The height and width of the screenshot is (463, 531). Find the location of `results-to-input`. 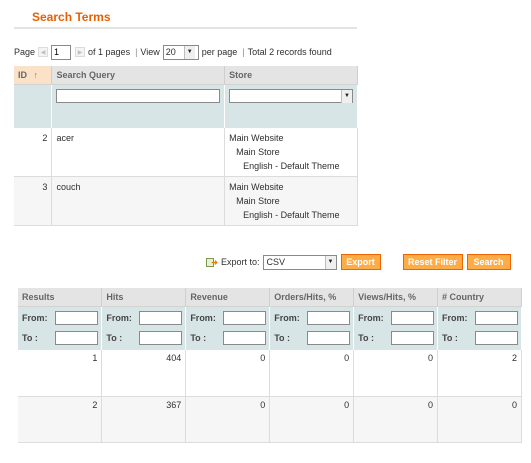

results-to-input is located at coordinates (77, 337).